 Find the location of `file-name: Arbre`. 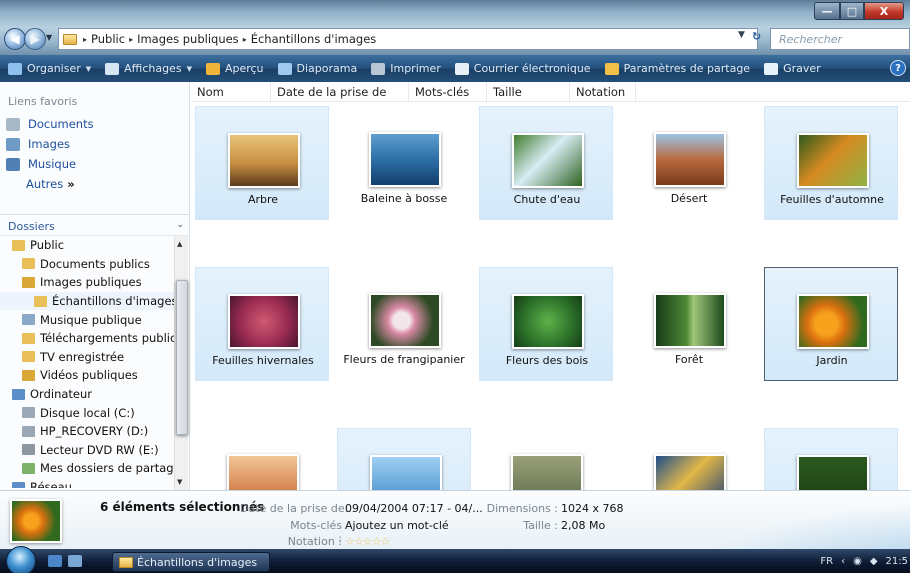

file-name: Arbre is located at coordinates (263, 199).